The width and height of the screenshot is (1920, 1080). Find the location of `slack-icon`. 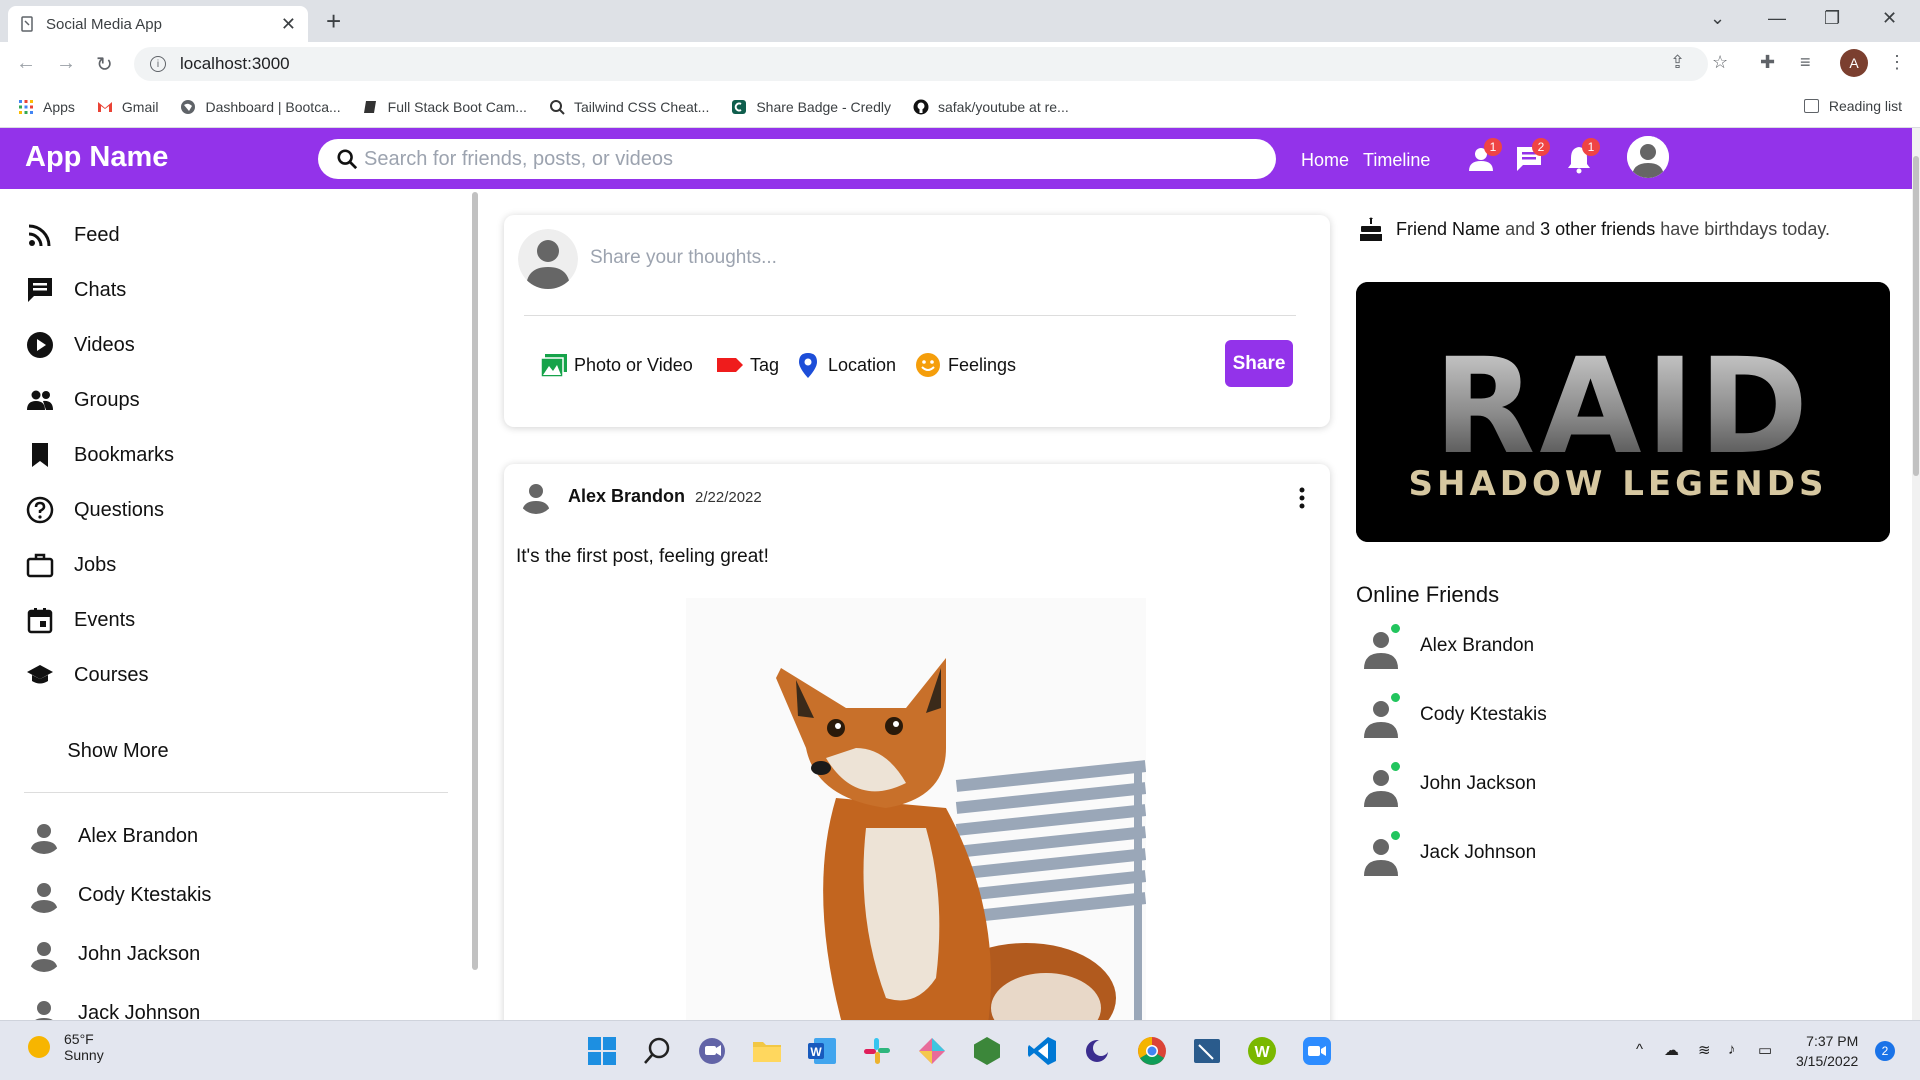

slack-icon is located at coordinates (877, 1051).